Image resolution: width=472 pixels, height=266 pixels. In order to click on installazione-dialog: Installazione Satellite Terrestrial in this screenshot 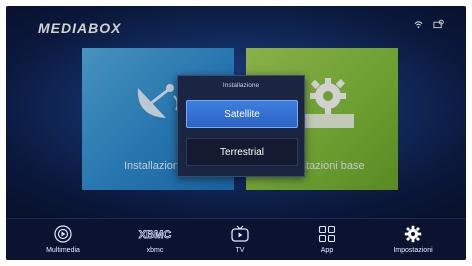, I will do `click(241, 126)`.